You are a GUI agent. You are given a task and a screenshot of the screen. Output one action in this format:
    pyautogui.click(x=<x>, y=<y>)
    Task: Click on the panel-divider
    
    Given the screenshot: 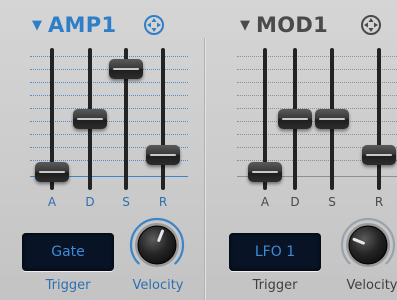 What is the action you would take?
    pyautogui.click(x=204, y=169)
    